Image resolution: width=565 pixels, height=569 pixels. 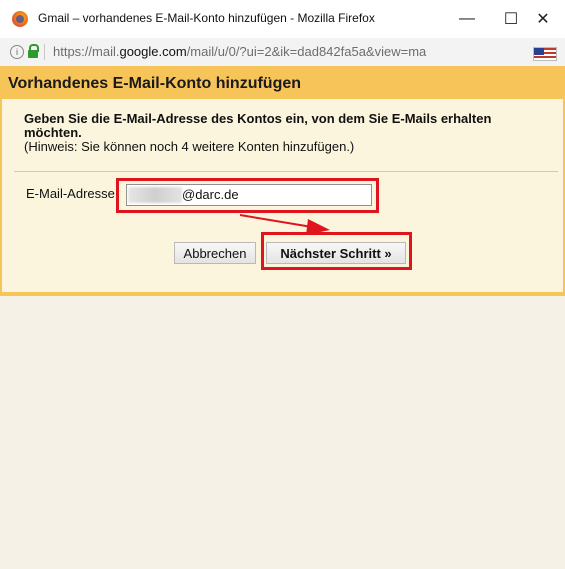 I want to click on annotation-highlight-input, so click(x=247, y=195).